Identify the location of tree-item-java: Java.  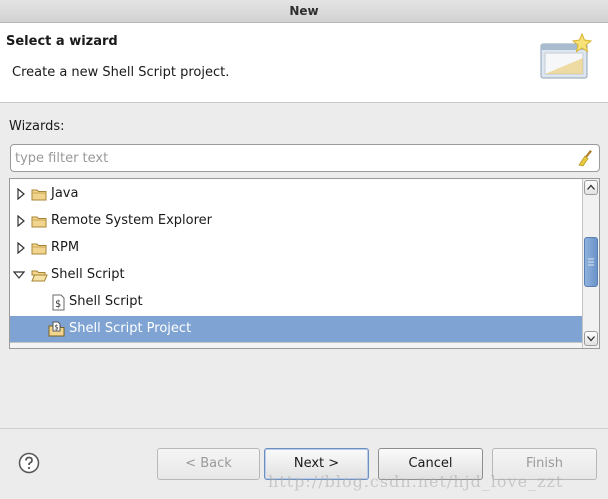
(296, 194).